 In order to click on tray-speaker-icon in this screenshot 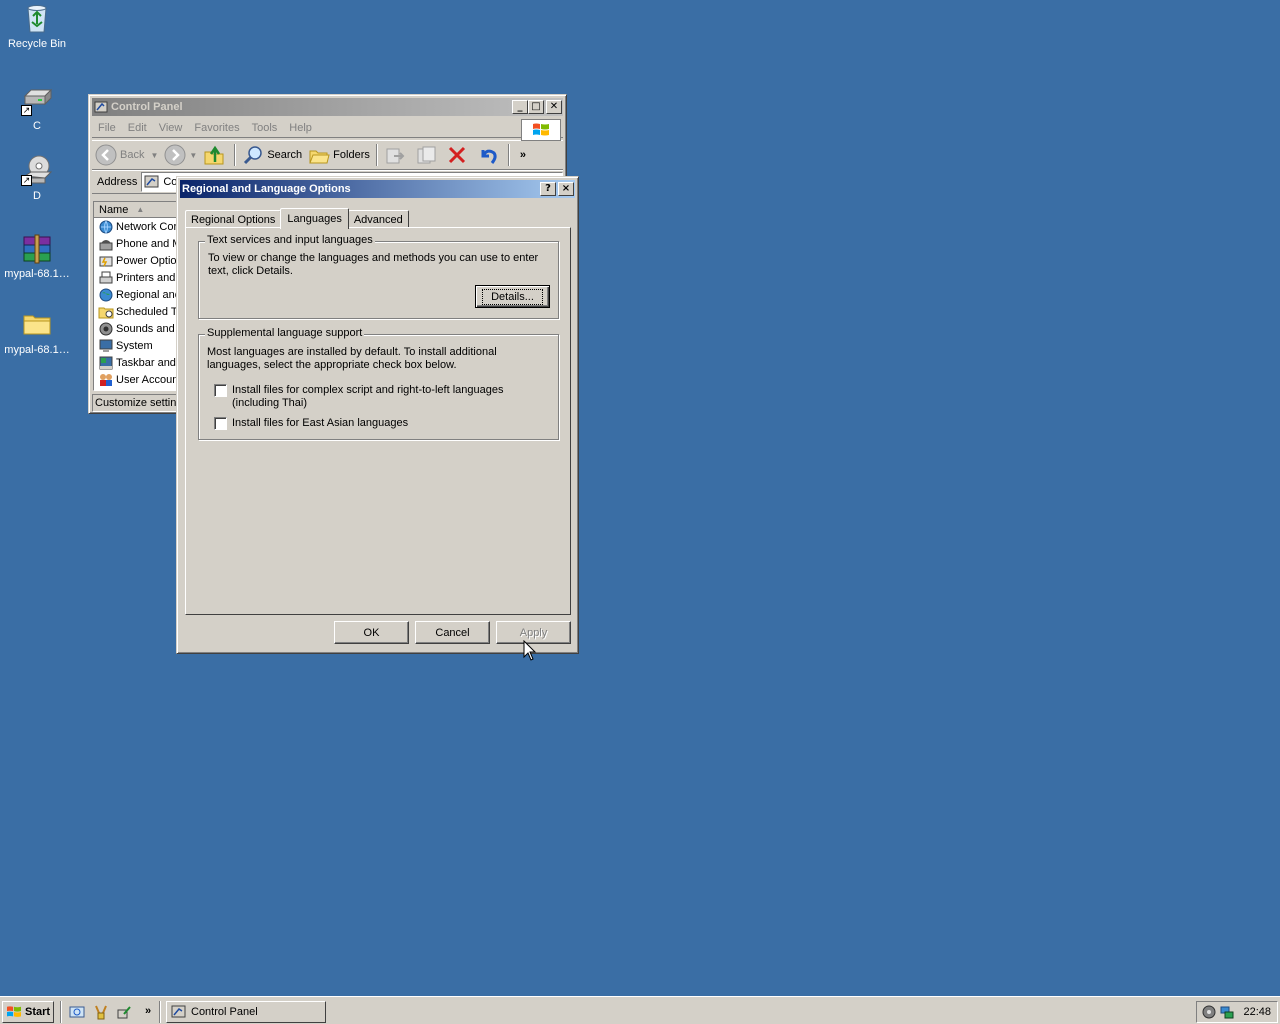, I will do `click(1209, 1012)`.